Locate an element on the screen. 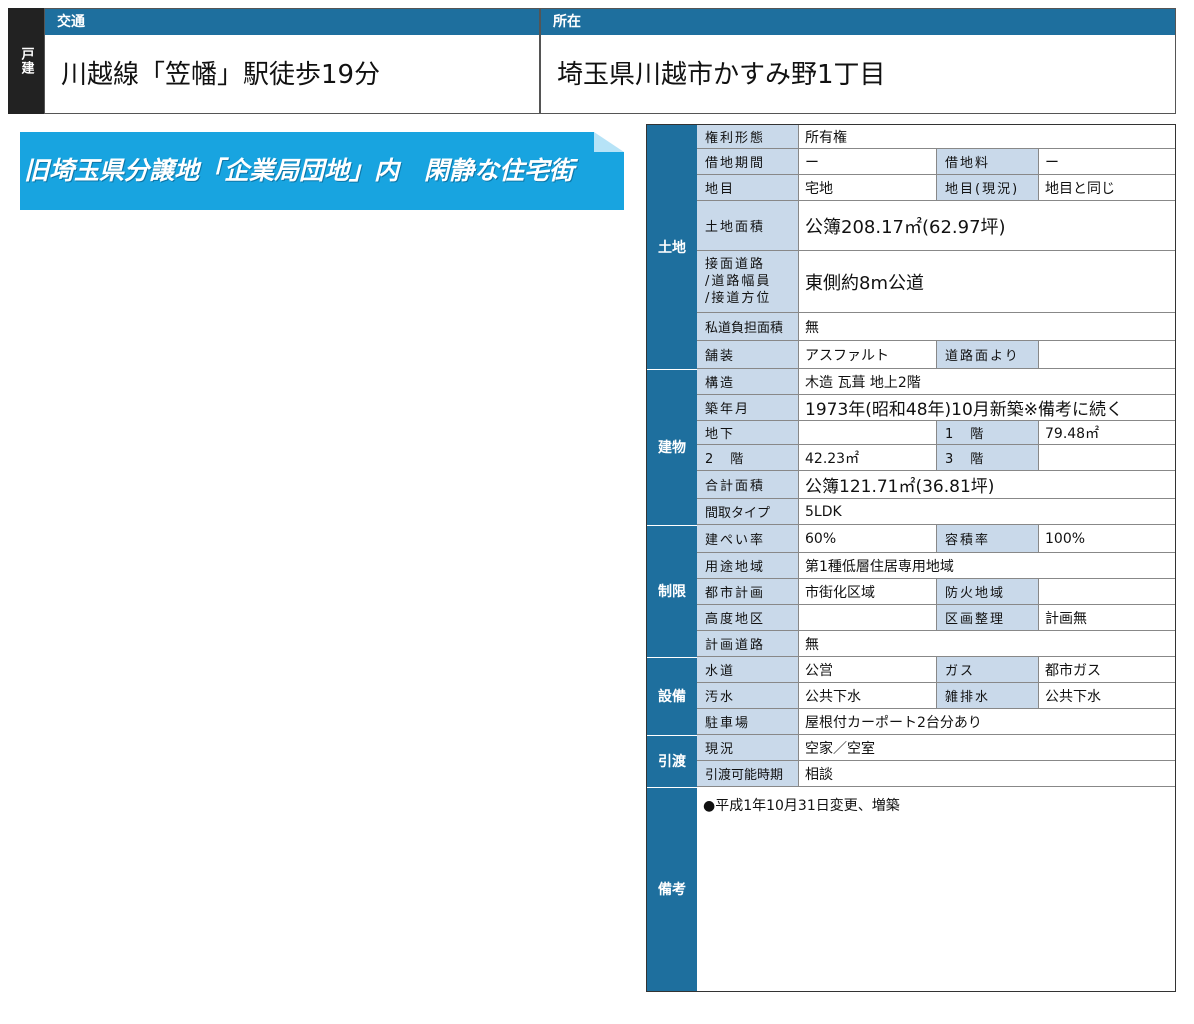 This screenshot has height=1024, width=1194. table-row: 権利形態 所有権 is located at coordinates (936, 137).